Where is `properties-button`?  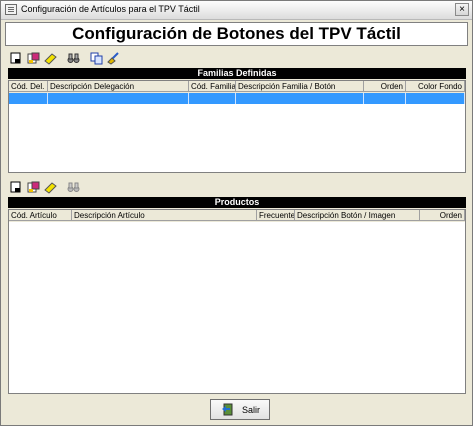 properties-button is located at coordinates (33, 58).